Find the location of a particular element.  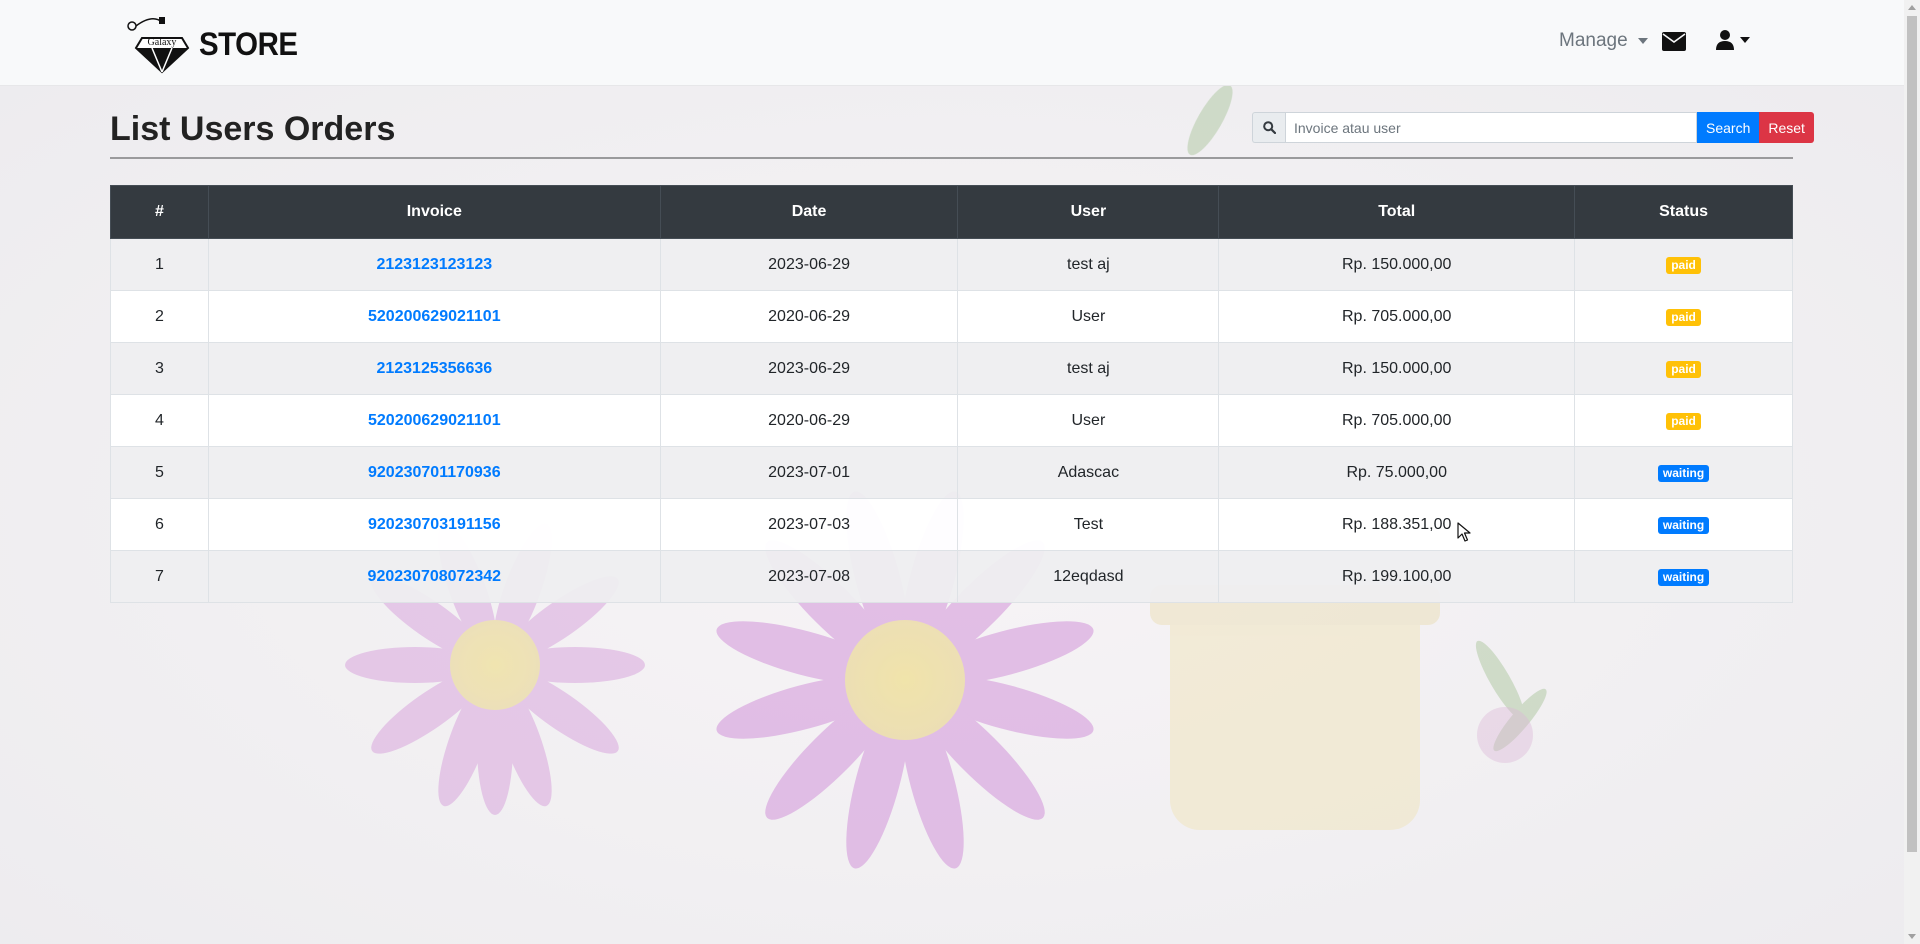

column-header-status: Status is located at coordinates (1683, 212).